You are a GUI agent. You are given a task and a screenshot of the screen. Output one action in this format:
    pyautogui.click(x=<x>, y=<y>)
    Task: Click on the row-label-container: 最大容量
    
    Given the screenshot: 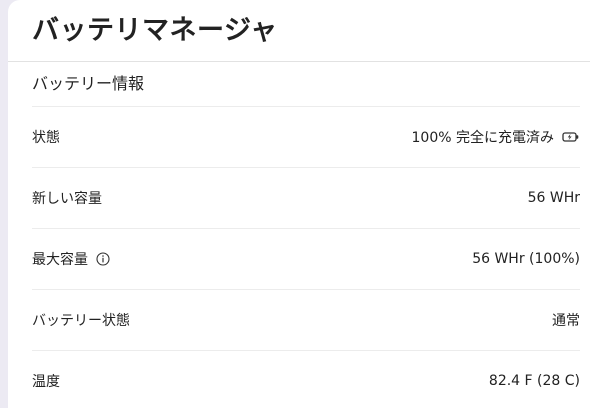 What is the action you would take?
    pyautogui.click(x=71, y=259)
    